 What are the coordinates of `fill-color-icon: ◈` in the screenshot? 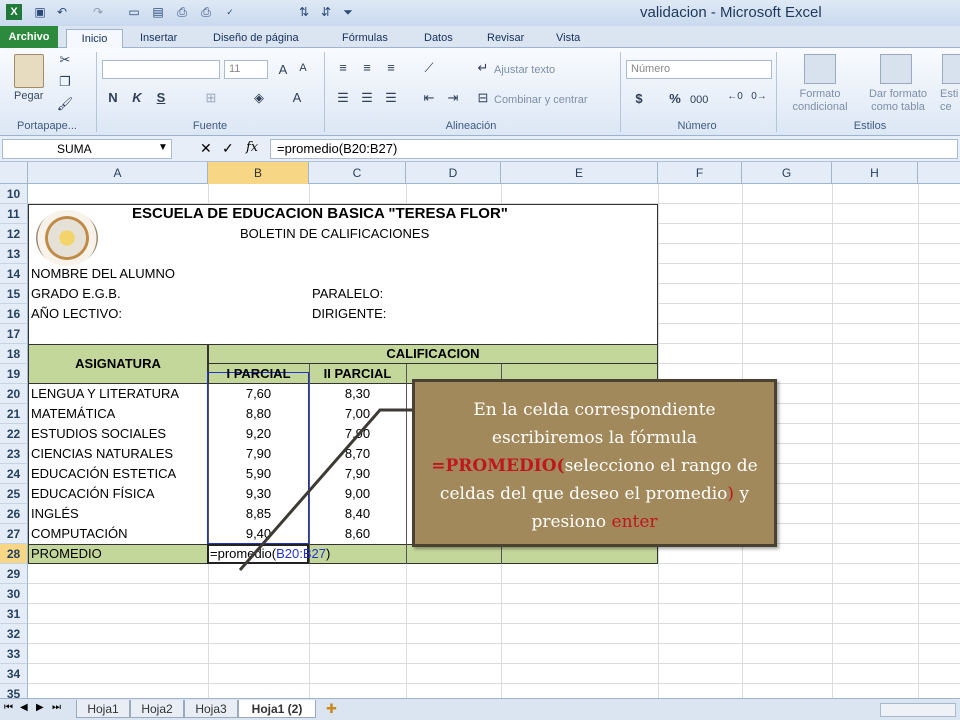 It's located at (259, 98).